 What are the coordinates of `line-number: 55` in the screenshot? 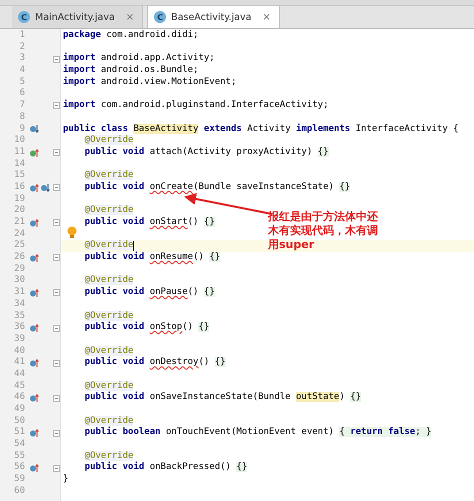 It's located at (19, 456).